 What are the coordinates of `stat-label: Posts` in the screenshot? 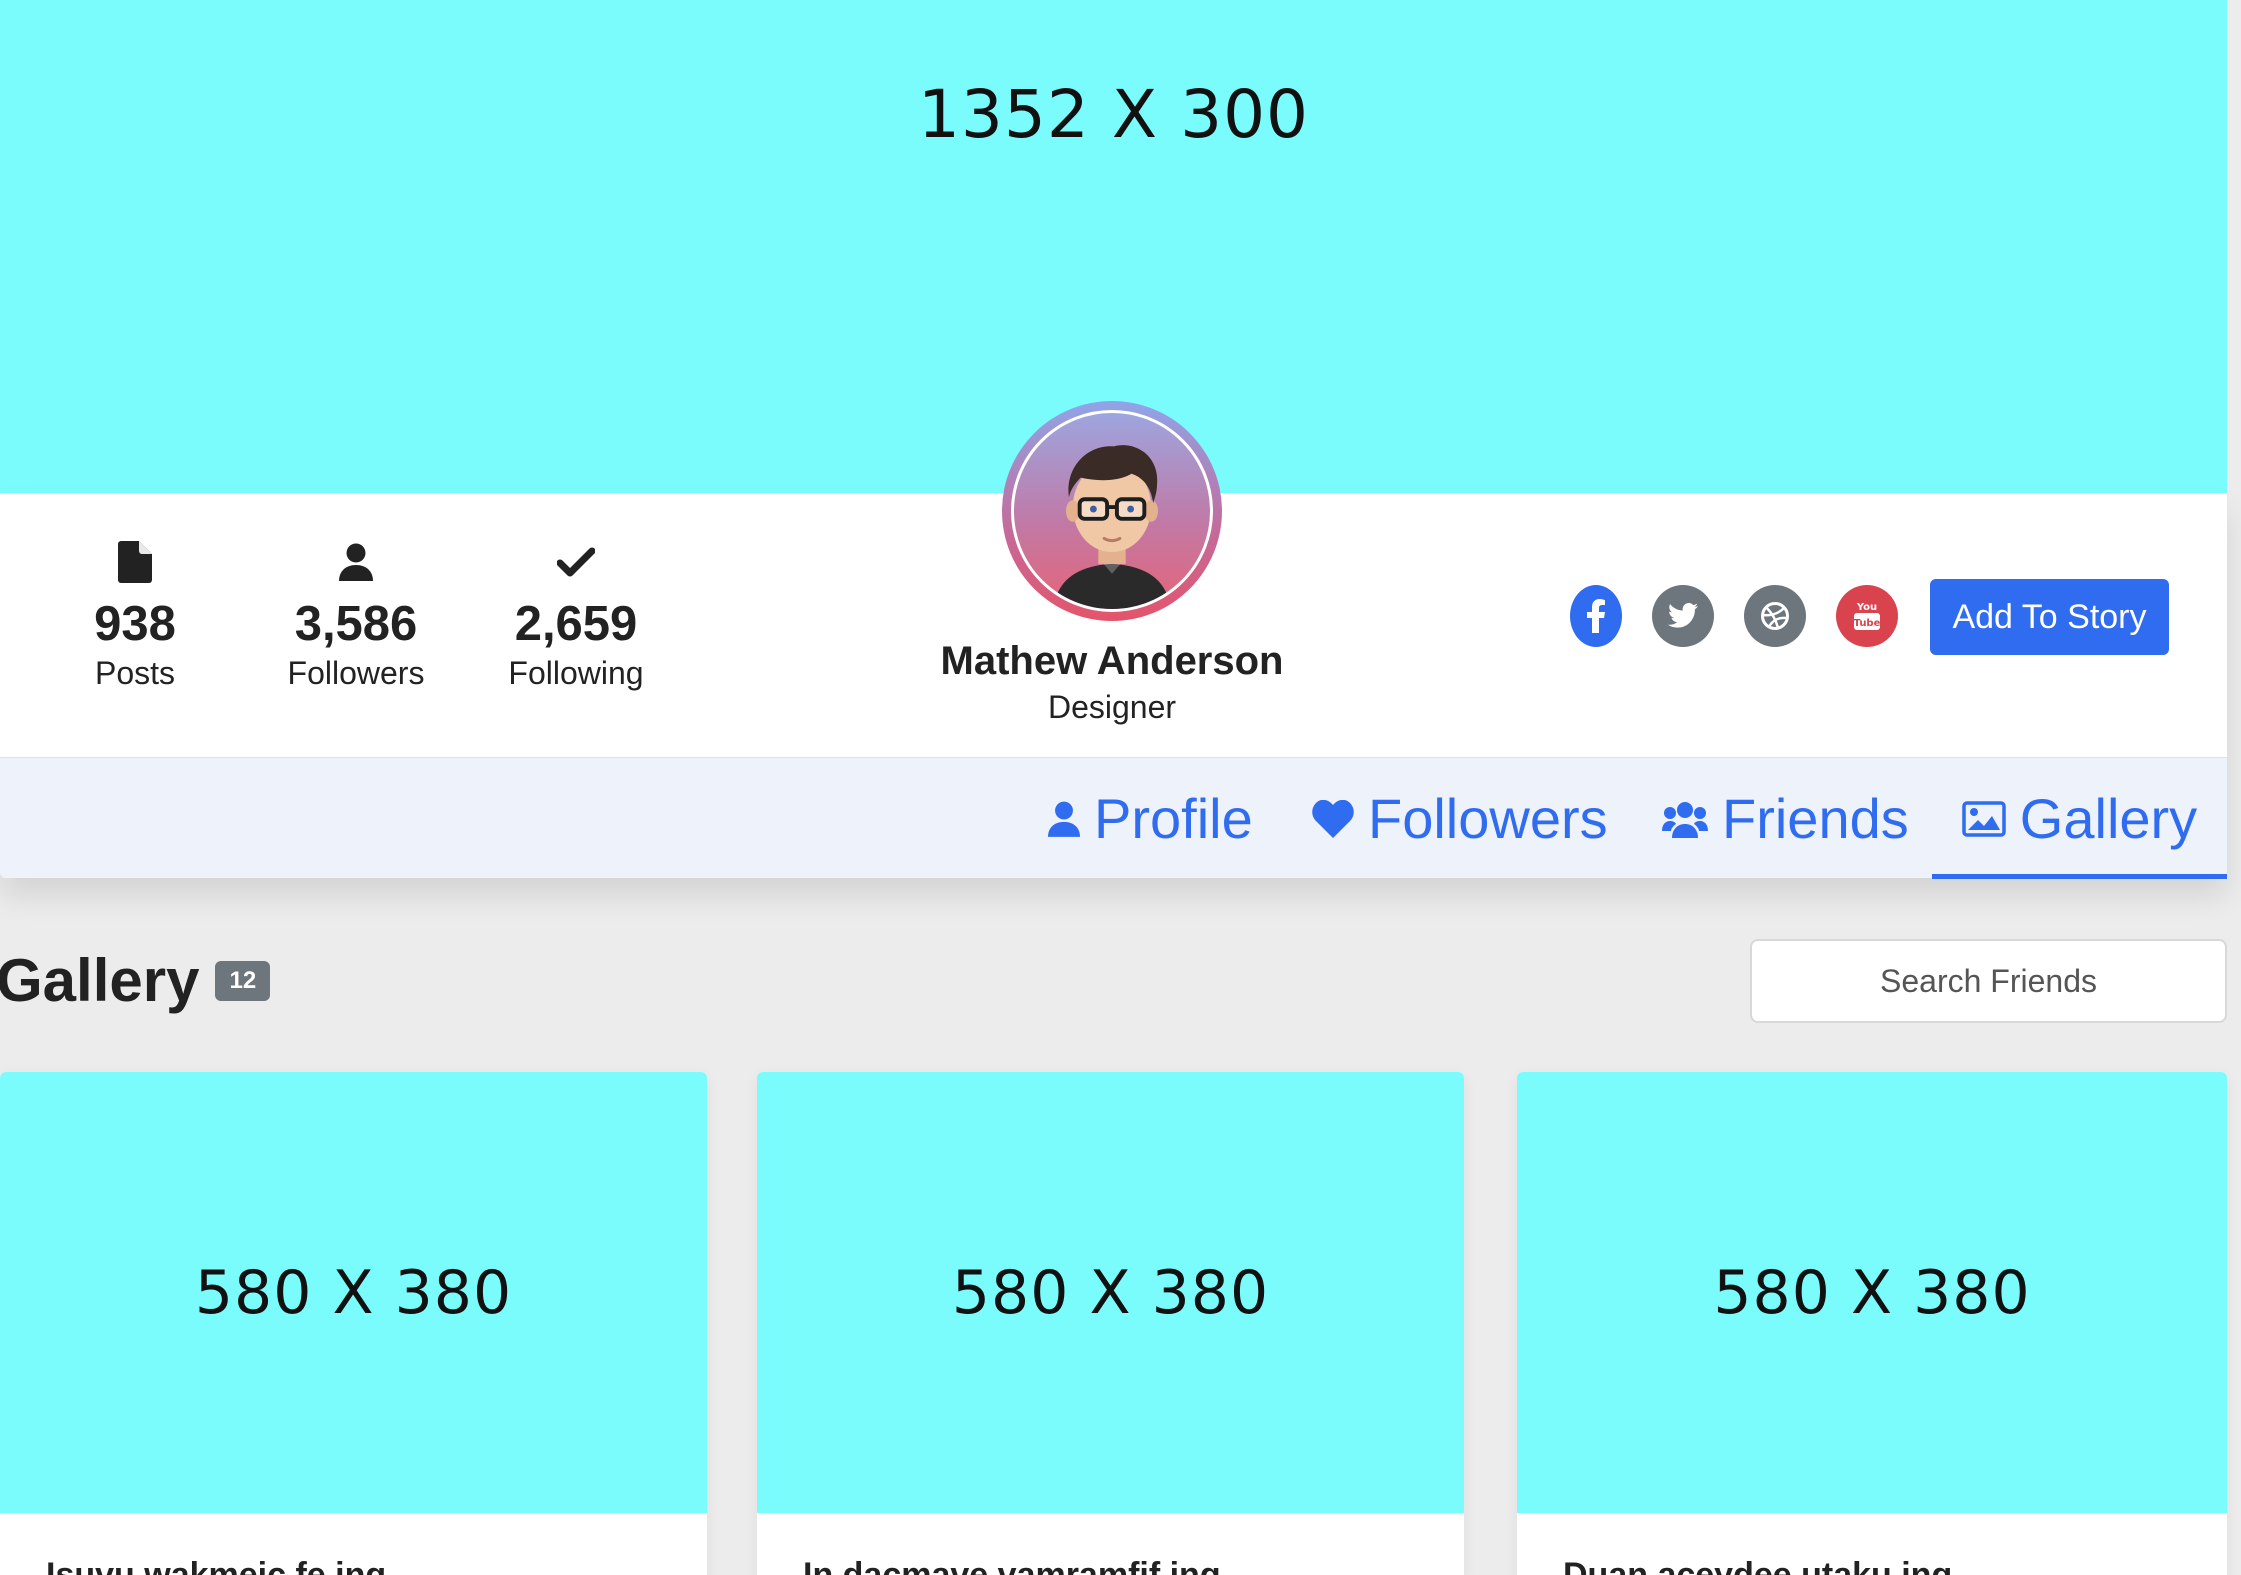 It's located at (135, 673).